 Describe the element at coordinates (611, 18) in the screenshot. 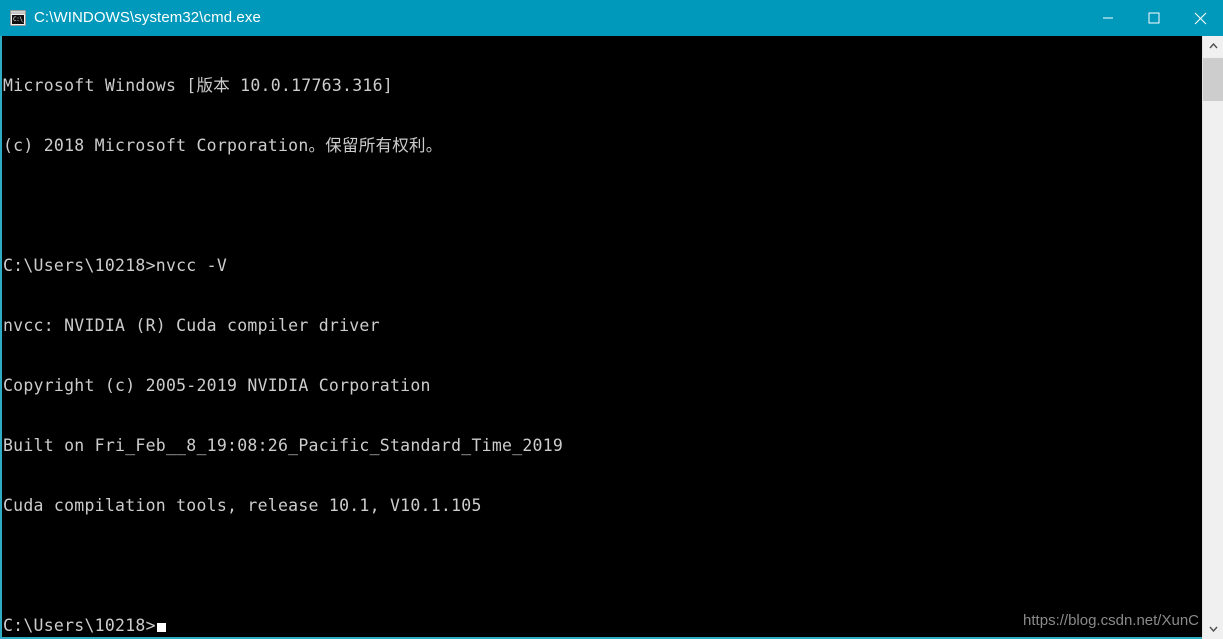

I see `window-titlebar: C:\_ C:\WINDOWS\system32\cmd.exe` at that location.